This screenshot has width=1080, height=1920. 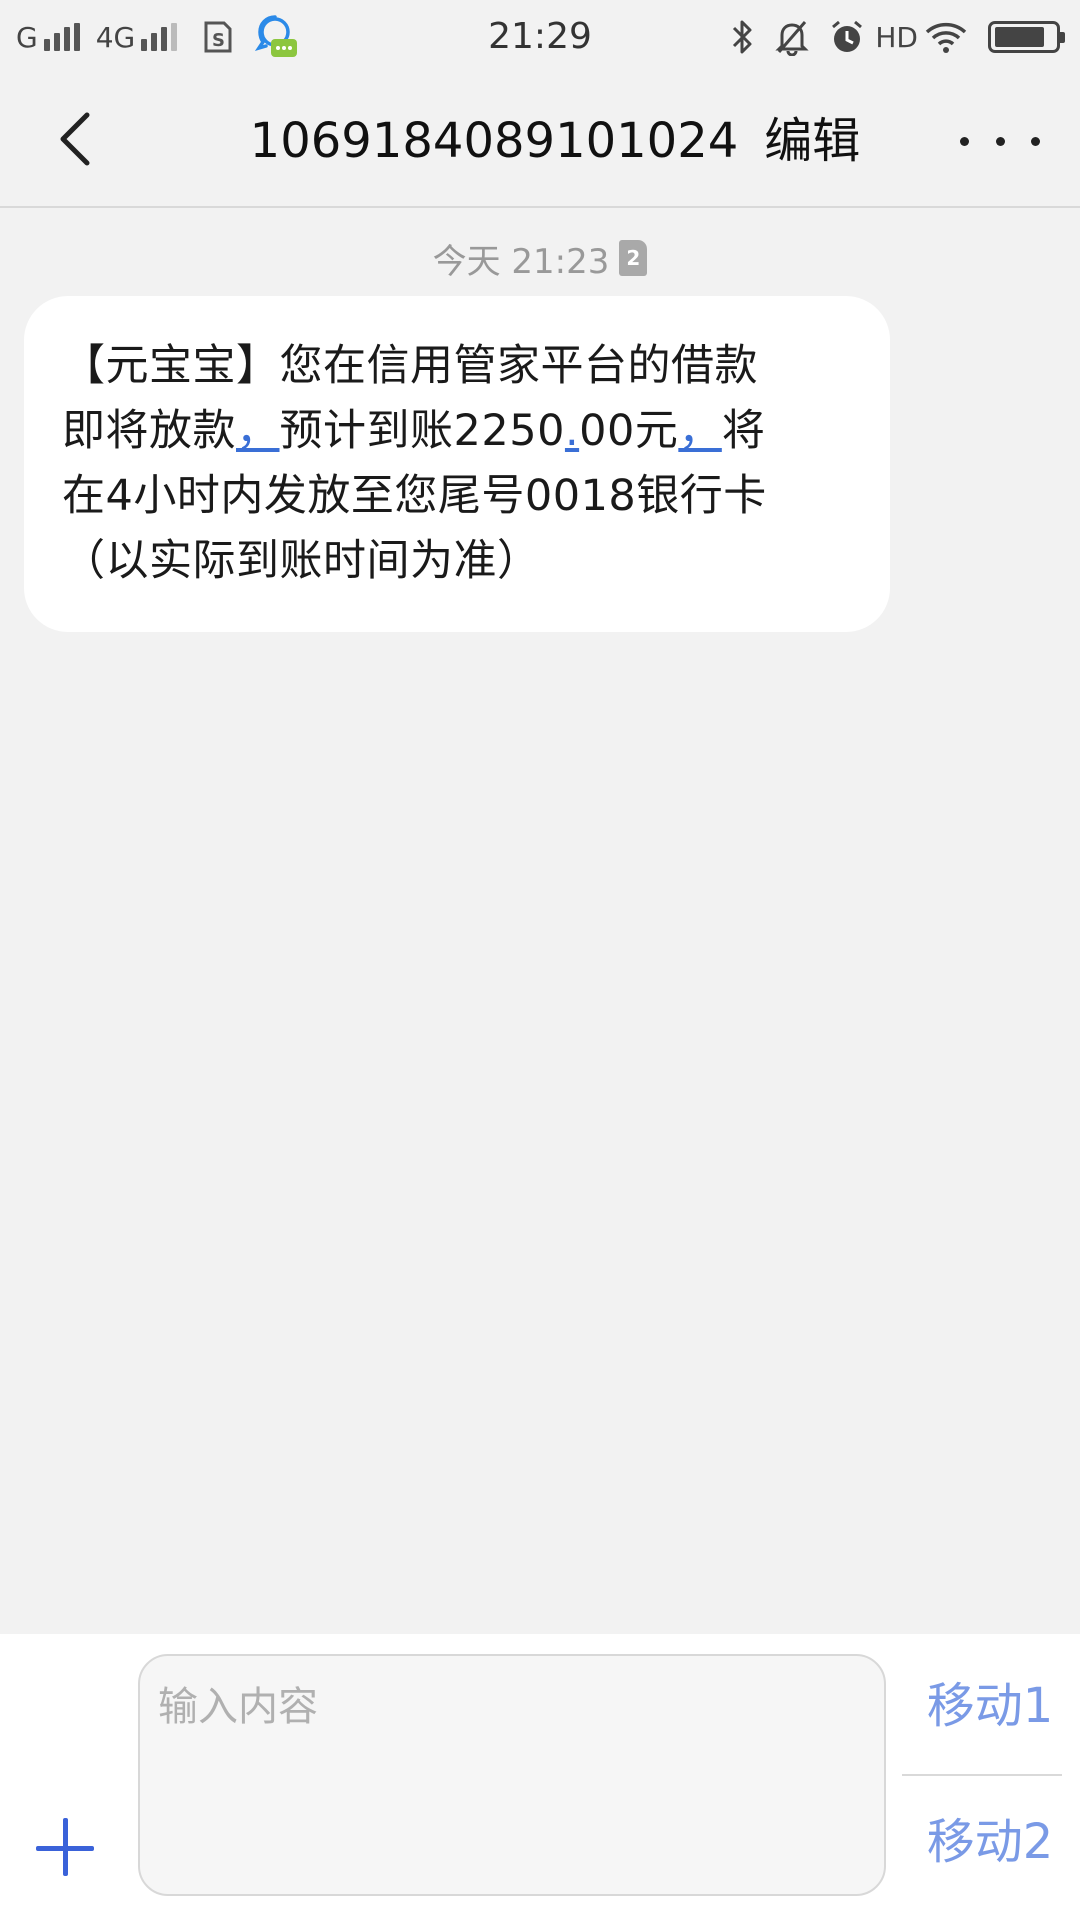 What do you see at coordinates (521, 261) in the screenshot?
I see `timestamp-text: 今天 21:23` at bounding box center [521, 261].